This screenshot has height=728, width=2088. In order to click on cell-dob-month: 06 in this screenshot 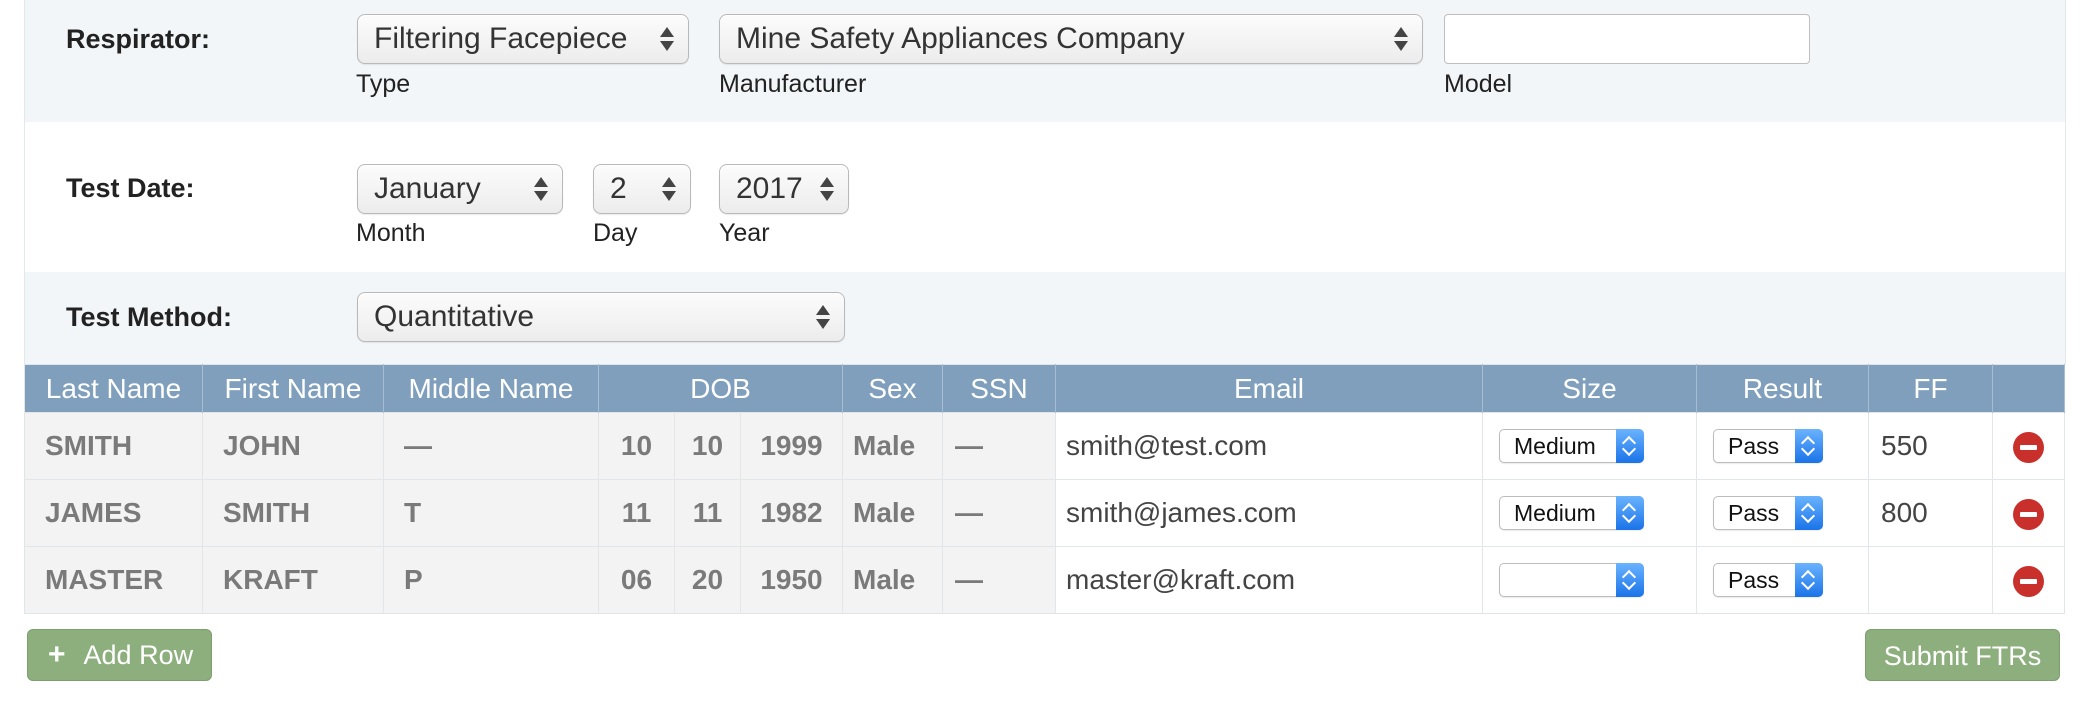, I will do `click(636, 580)`.